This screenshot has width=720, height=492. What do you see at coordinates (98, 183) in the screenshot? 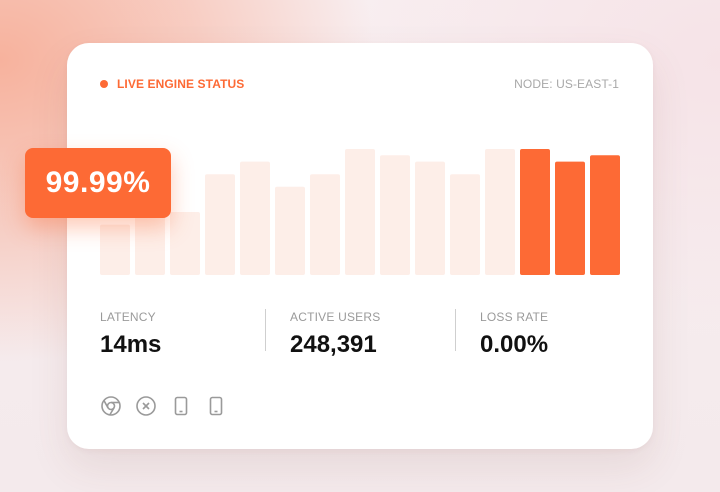
I see `uptime-badge: 99.99%` at bounding box center [98, 183].